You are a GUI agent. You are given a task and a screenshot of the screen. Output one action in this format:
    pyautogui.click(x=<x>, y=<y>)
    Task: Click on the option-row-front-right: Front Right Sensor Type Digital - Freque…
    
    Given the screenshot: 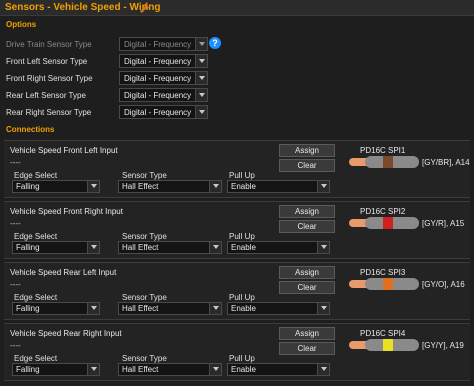 What is the action you would take?
    pyautogui.click(x=237, y=78)
    